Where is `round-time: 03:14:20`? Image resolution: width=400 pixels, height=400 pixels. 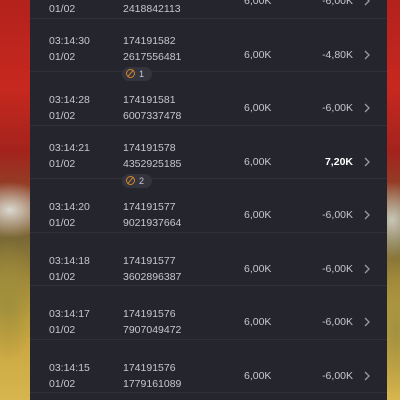 round-time: 03:14:20 is located at coordinates (69, 207).